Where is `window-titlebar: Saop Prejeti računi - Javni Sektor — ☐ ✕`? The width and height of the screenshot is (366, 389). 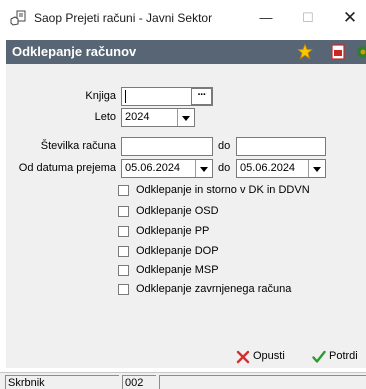
window-titlebar: Saop Prejeti računi - Javni Sektor — ☐ ✕ is located at coordinates (183, 18).